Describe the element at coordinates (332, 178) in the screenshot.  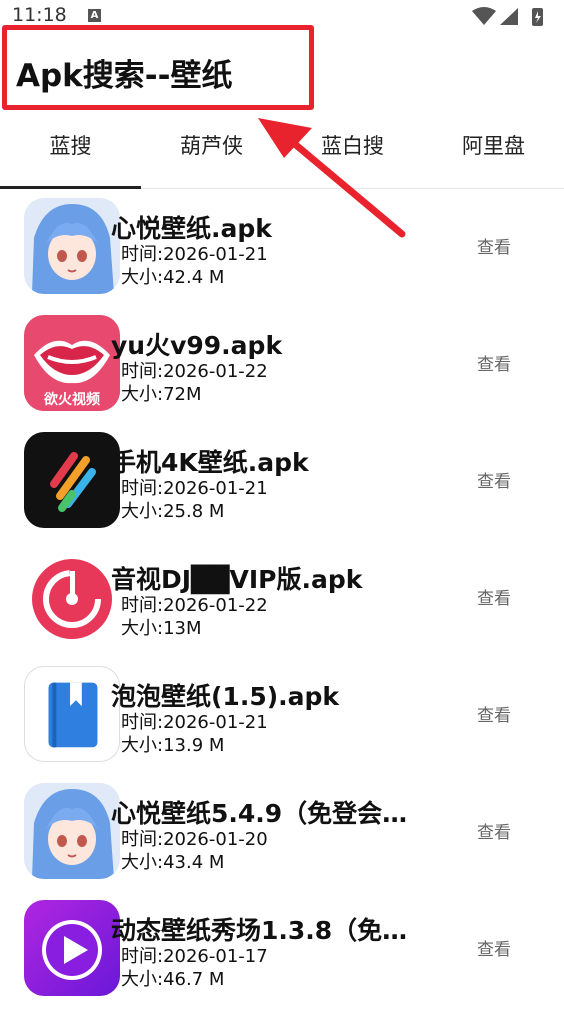
I see `annotation-arrow` at that location.